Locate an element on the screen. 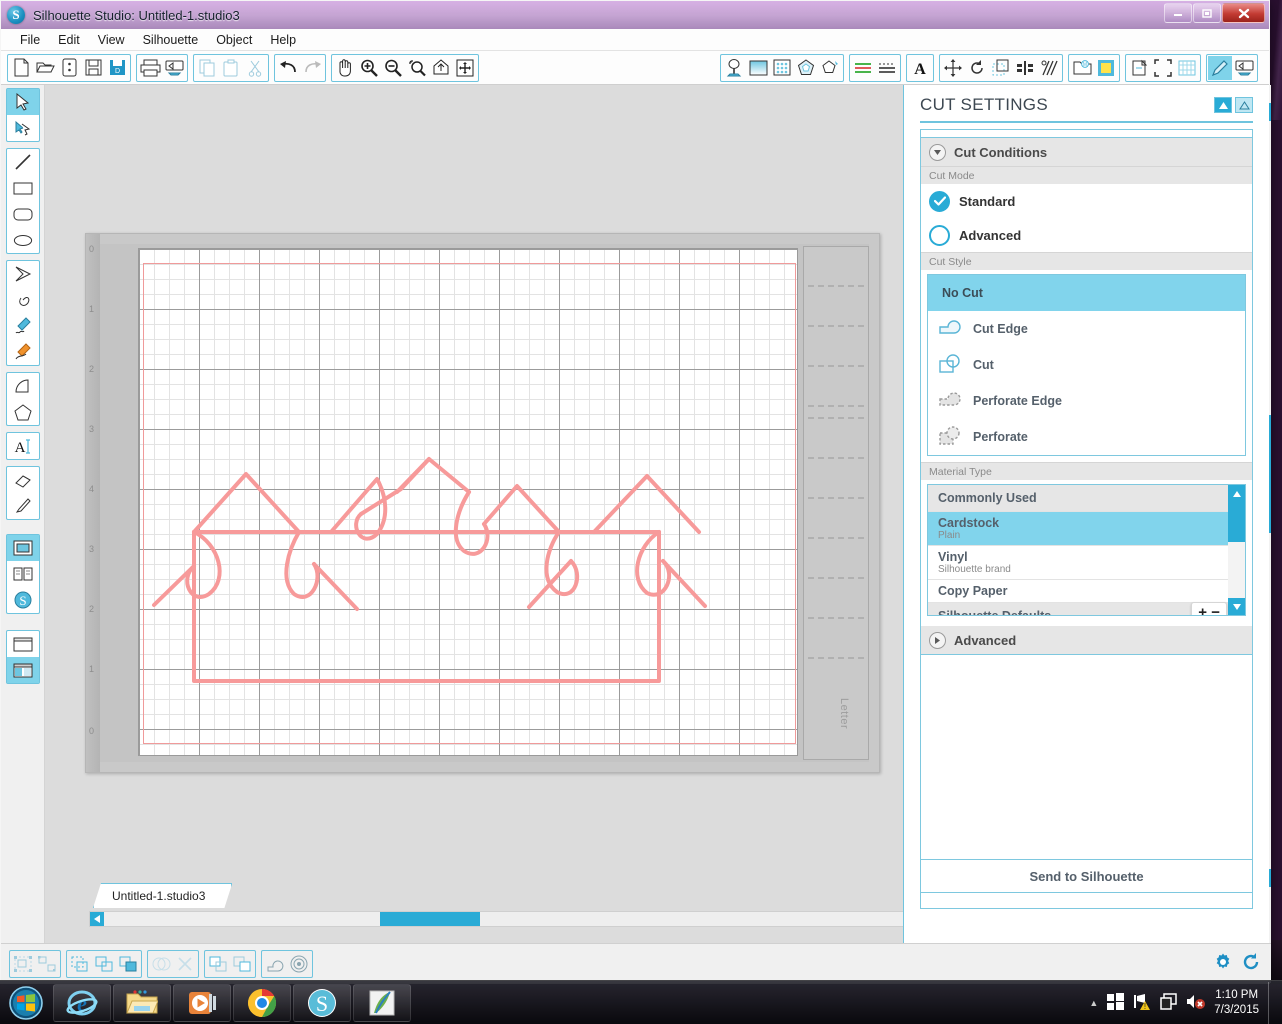  fit-to-window-icon is located at coordinates (465, 68).